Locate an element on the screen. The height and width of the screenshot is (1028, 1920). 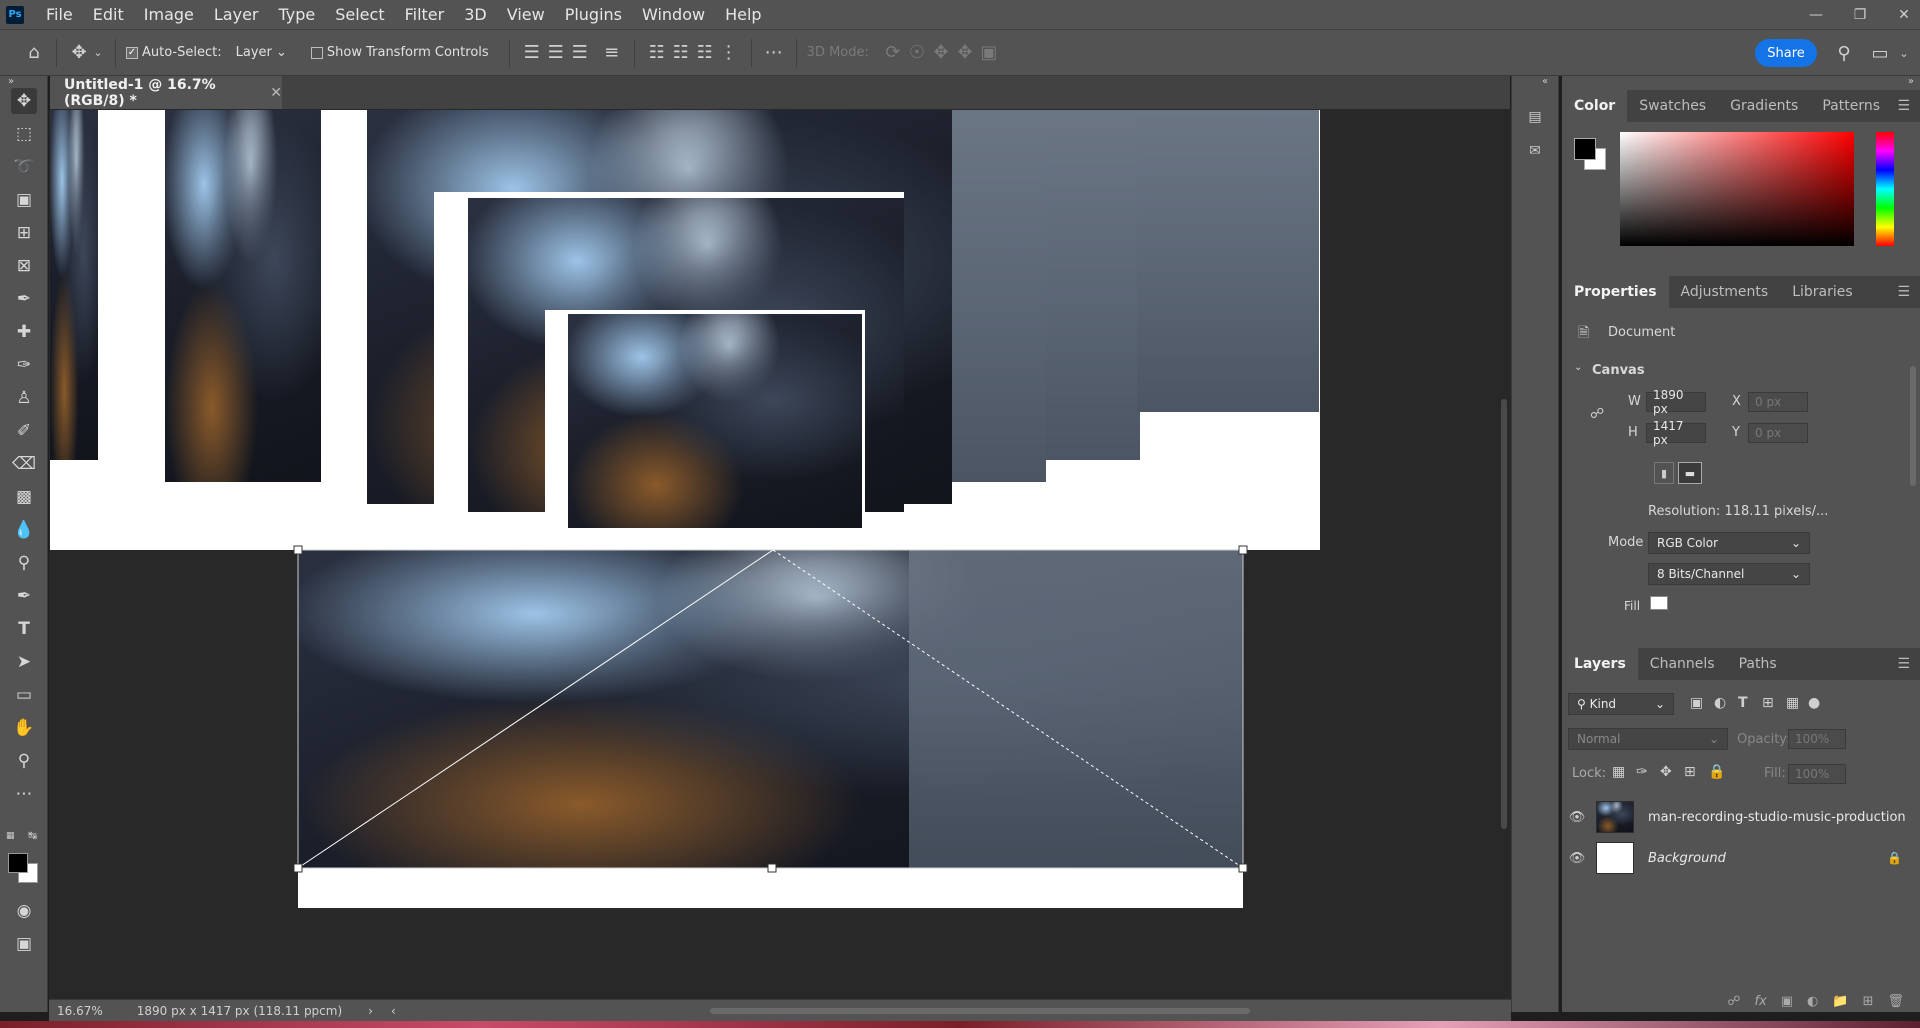
tab-color: Color is located at coordinates (1595, 106).